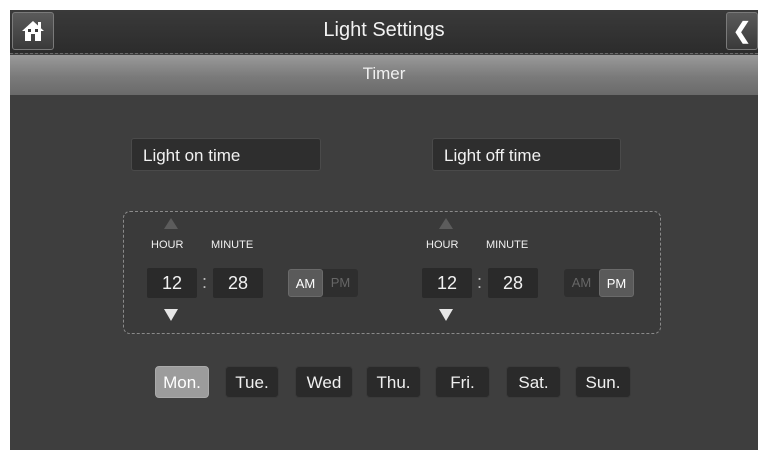 This screenshot has height=450, width=758. I want to click on off-pm-option: PM, so click(616, 283).